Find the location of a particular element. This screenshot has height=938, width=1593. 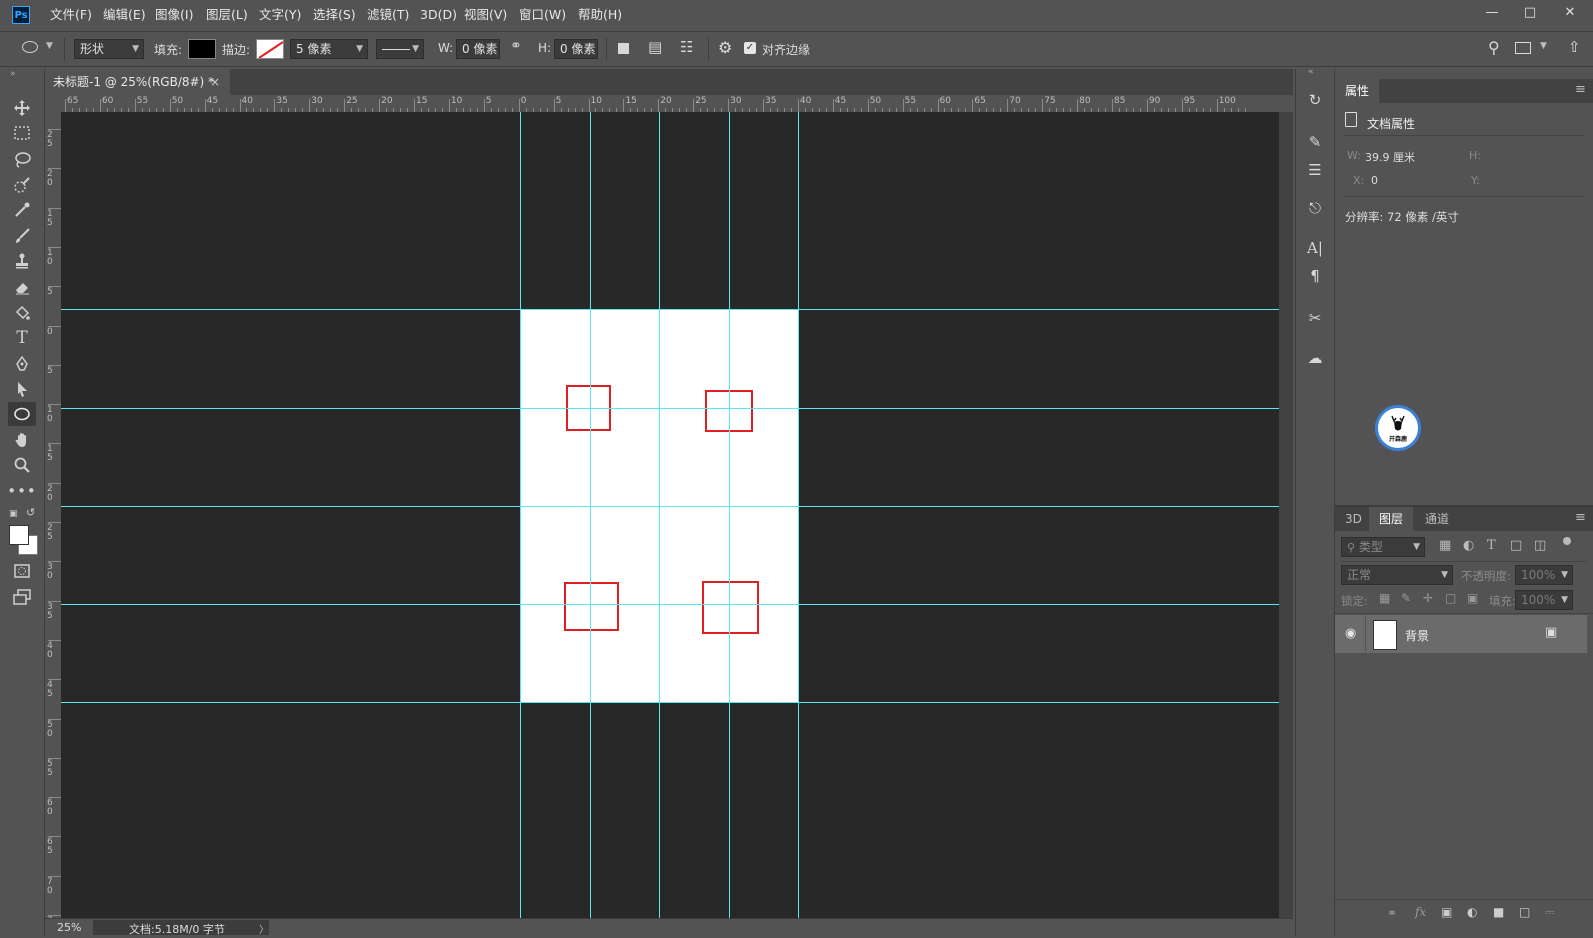

tab-layers: 图层 is located at coordinates (1391, 519).